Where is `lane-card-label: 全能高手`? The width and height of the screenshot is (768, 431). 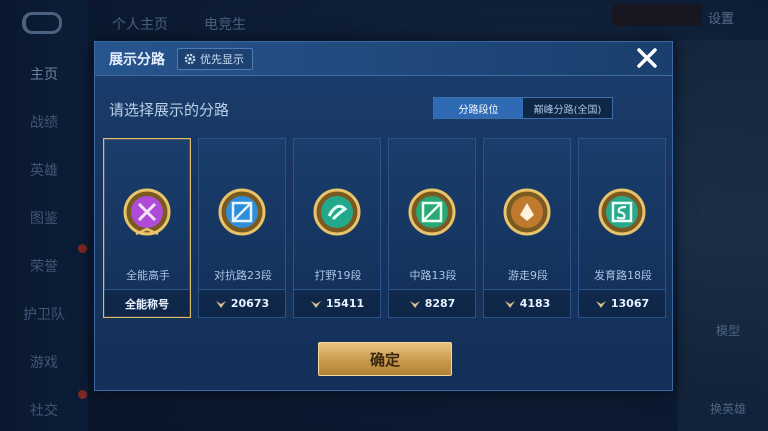 lane-card-label: 全能高手 is located at coordinates (148, 275).